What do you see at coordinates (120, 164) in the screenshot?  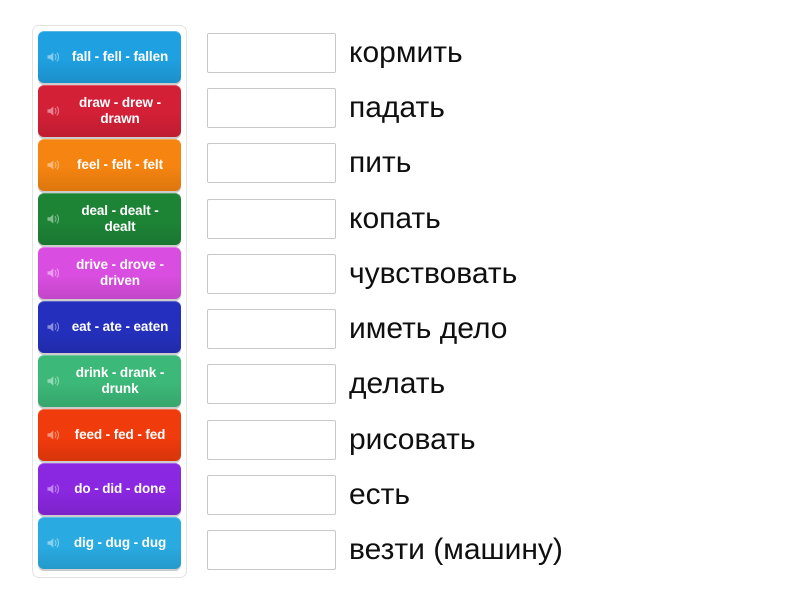 I see `word-tile-label: feel - felt - felt` at bounding box center [120, 164].